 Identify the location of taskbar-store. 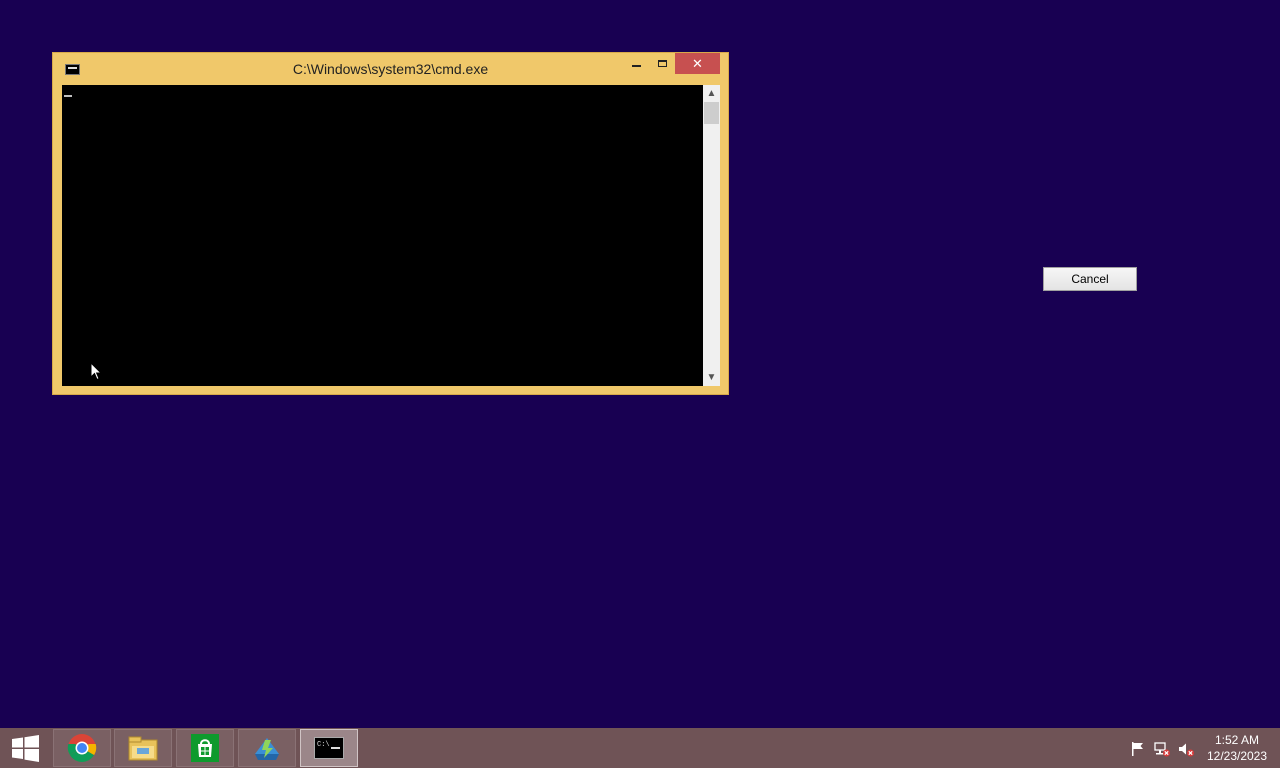
(205, 748).